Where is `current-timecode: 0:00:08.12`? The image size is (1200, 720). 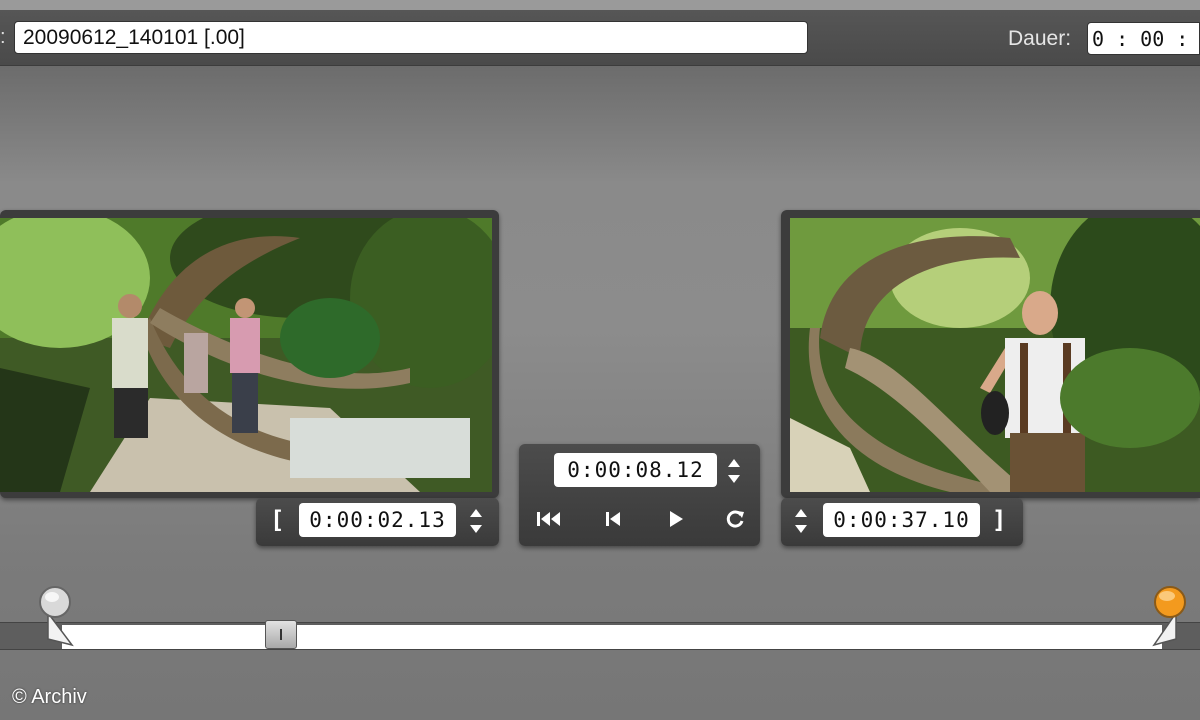 current-timecode: 0:00:08.12 is located at coordinates (635, 470).